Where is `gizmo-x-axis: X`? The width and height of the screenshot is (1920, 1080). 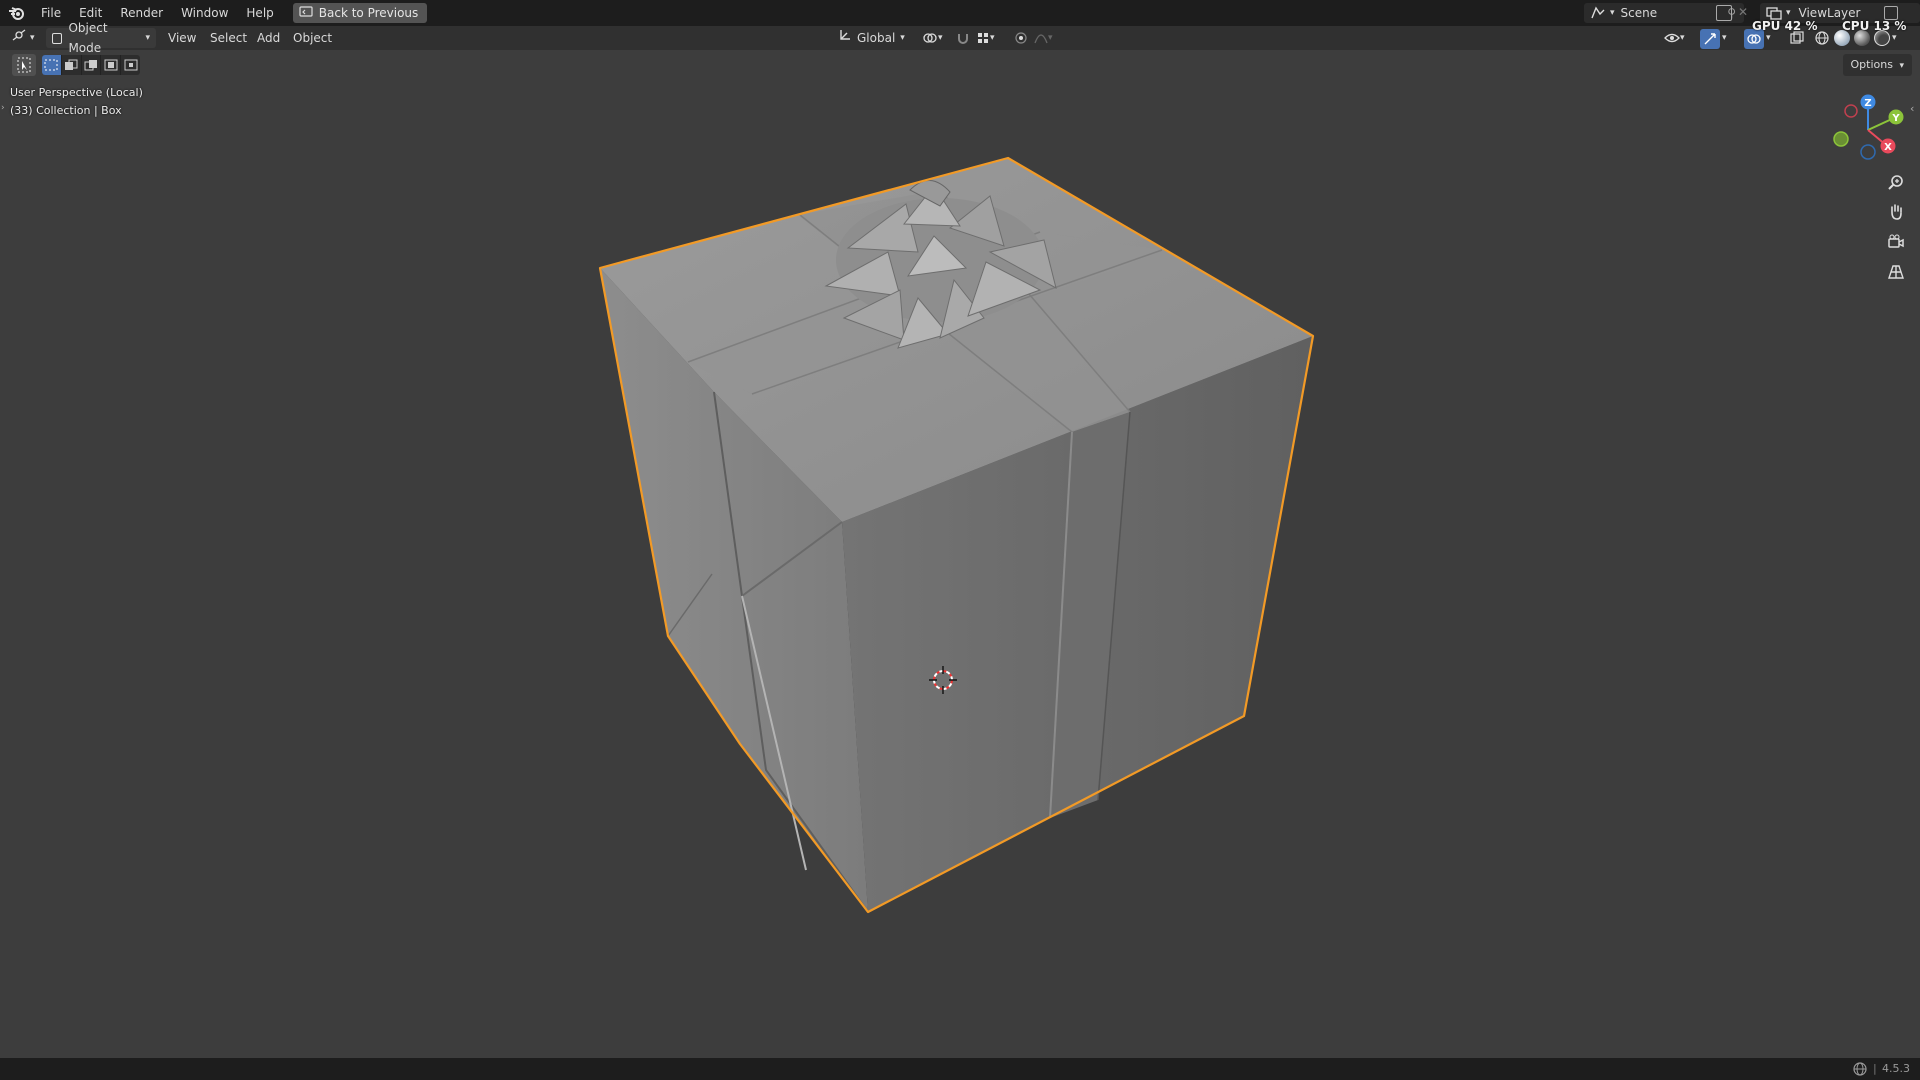
gizmo-x-axis: X is located at coordinates (1888, 146).